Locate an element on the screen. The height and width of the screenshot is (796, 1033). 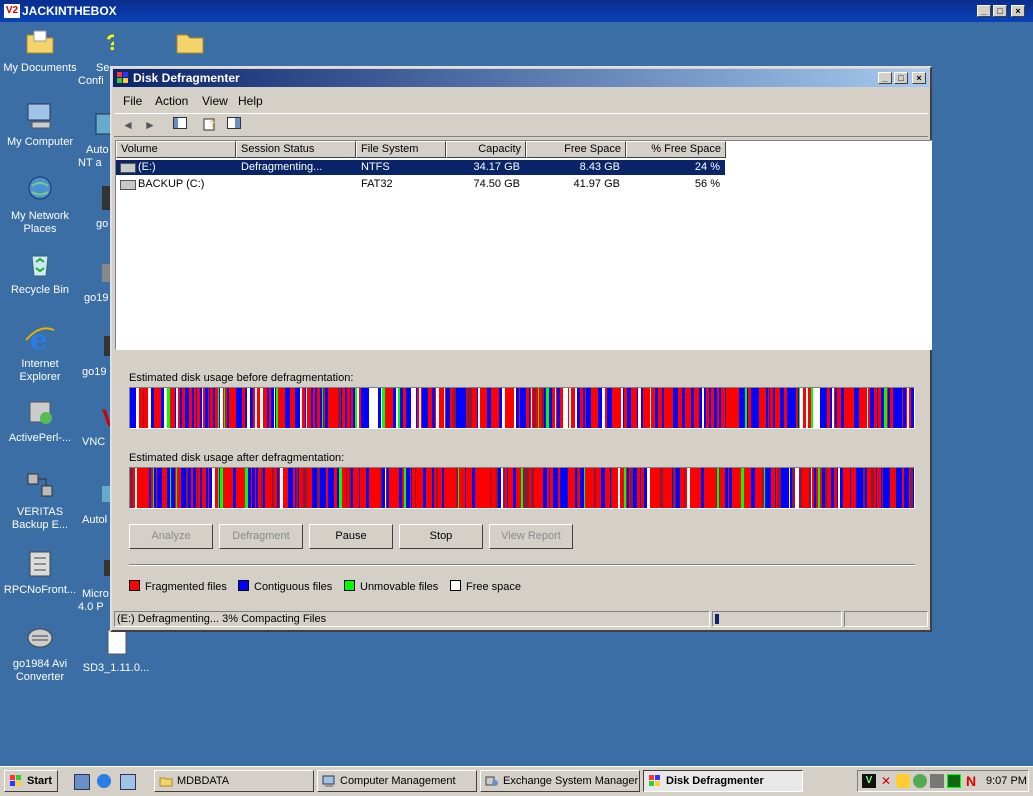
desktop-icon-col2: ? Se Confi is located at coordinates (96, 57).